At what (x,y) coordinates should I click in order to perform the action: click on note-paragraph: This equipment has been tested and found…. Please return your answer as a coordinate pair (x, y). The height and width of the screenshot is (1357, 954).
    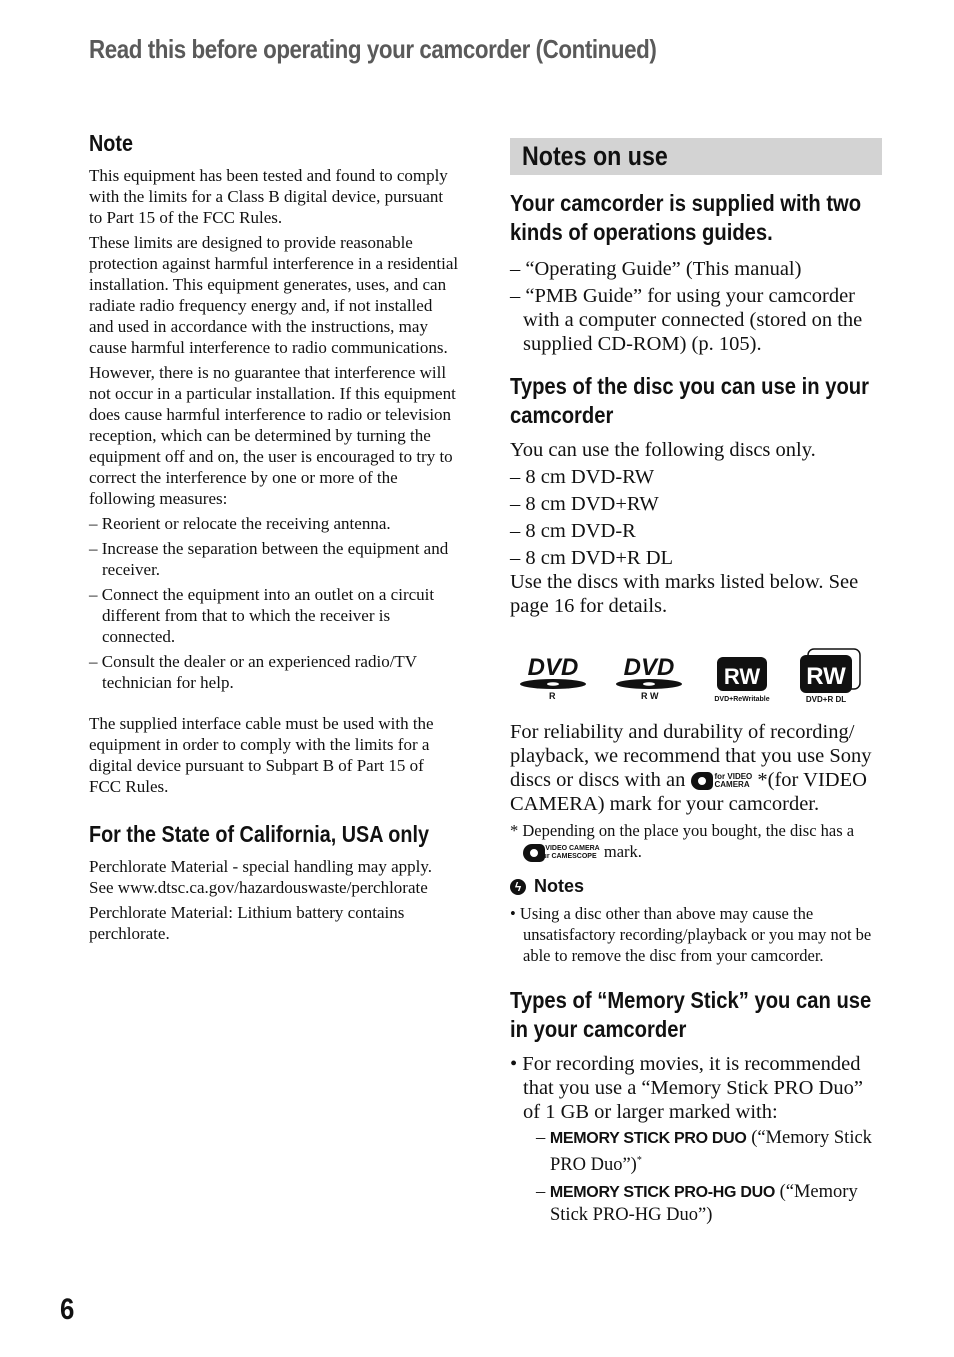
    Looking at the image, I should click on (268, 196).